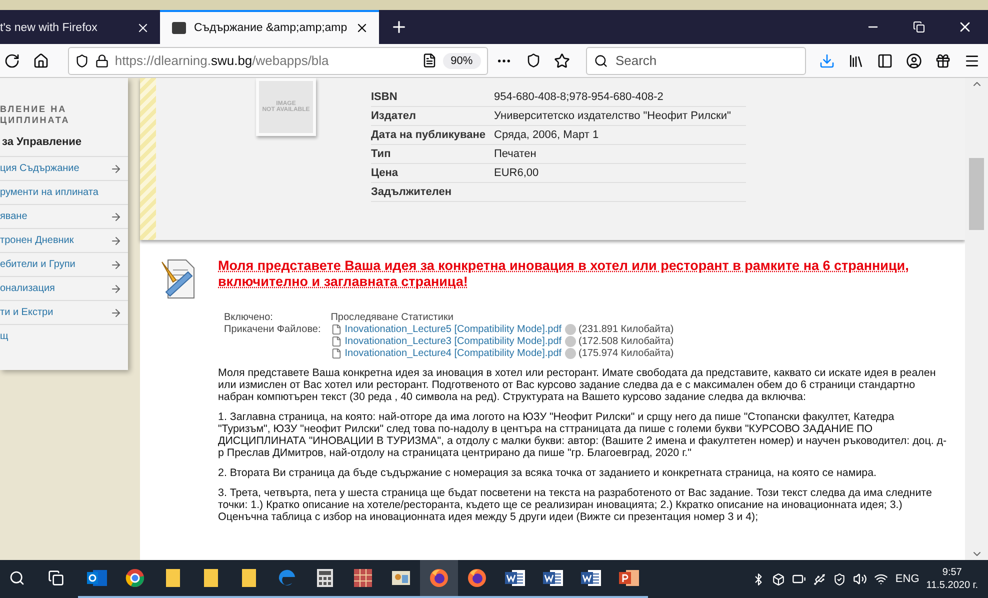 The height and width of the screenshot is (598, 988). I want to click on instruction-paragraph: 3. Трета, четвърта, пета у шеста страница ще бъдат посветени на текста на разработеното от Вас задание. Този текст следва да има следните точки: 1.) Кратко описание на хотеле/ресторанта, където ще се реализиран иновацията; 2.) Ккратко описание на иновационната идея; 3.) Оценъчна таблица с избор на иновационната идея между 5 други идеи (Вижте си презентация номер 3 и 4);, so click(575, 505).